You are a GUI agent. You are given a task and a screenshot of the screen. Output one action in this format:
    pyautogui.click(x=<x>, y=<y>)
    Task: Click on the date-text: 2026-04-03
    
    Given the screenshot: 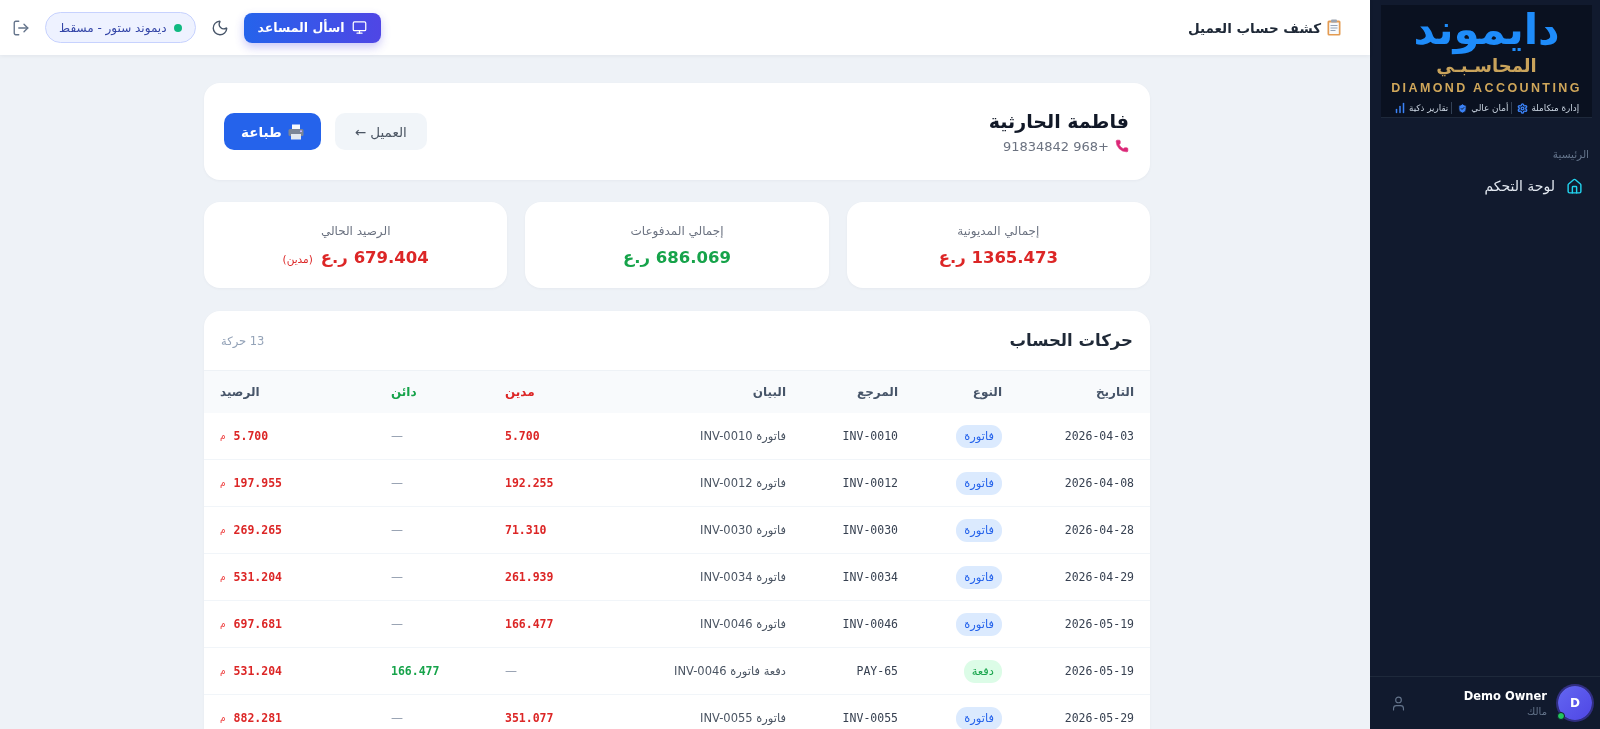 What is the action you would take?
    pyautogui.click(x=1099, y=436)
    